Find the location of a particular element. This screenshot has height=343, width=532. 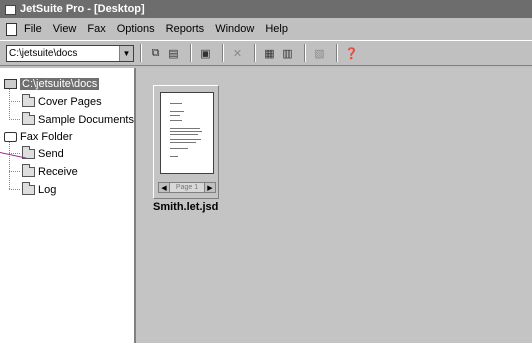

tree-item-log: Log is located at coordinates (39, 189).